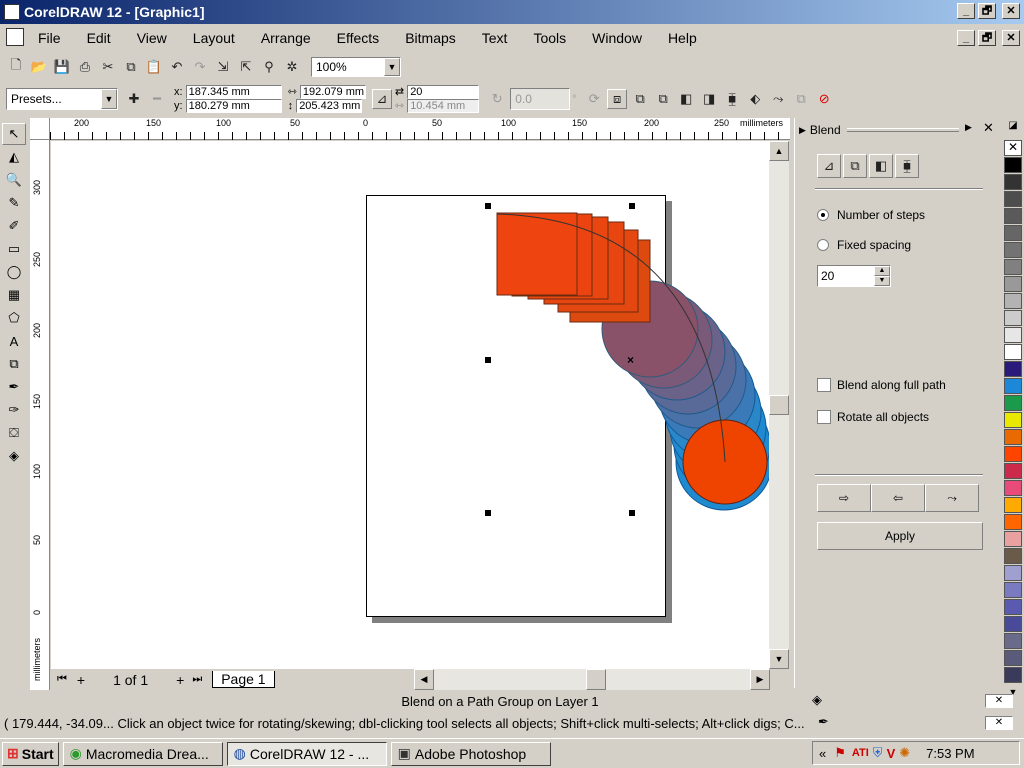 The height and width of the screenshot is (768, 1024). I want to click on clockwise-blend-icon: ⧉, so click(640, 99).